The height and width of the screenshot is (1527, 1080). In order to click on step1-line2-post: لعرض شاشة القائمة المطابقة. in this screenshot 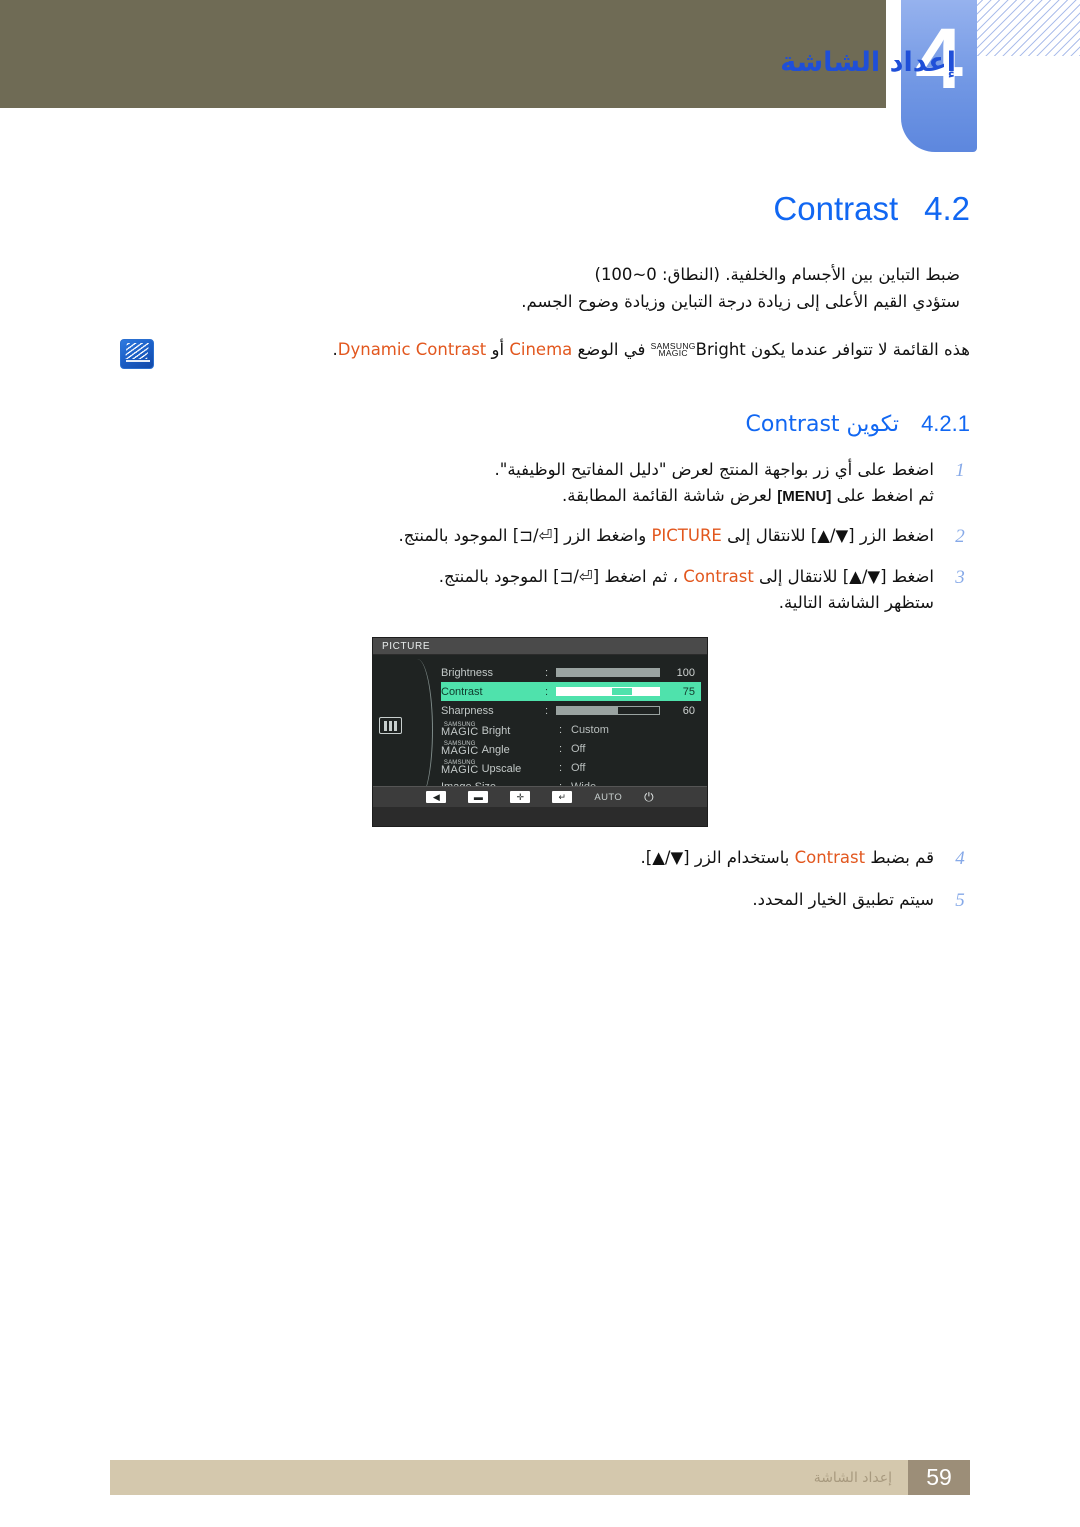, I will do `click(666, 495)`.